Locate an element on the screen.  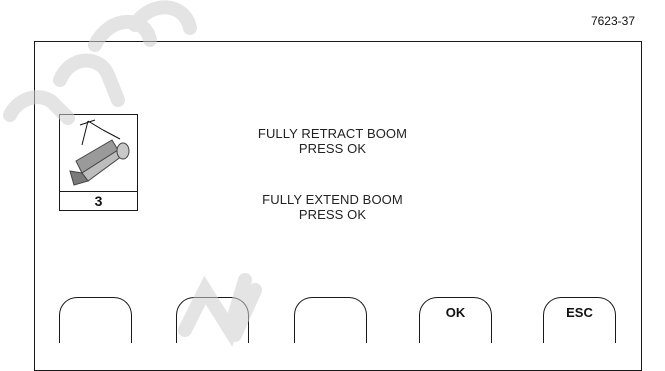
ok-button: OK is located at coordinates (455, 320).